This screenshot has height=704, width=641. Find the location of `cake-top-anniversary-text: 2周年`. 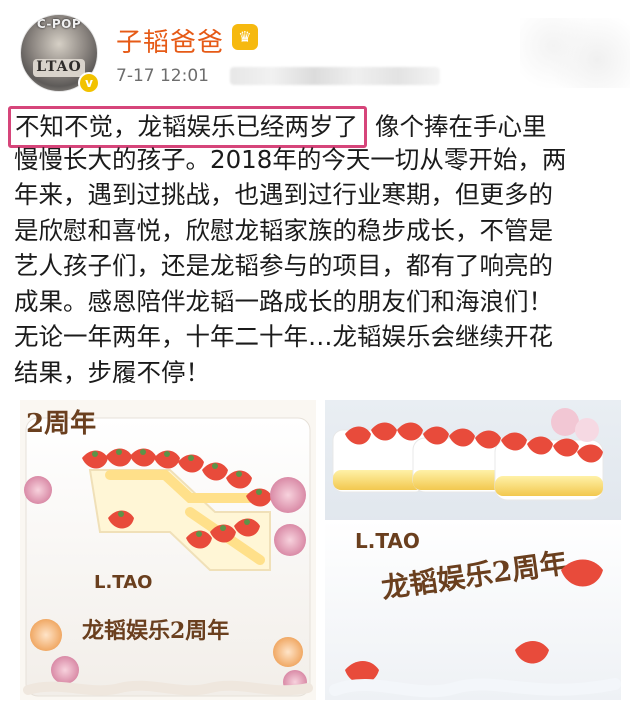

cake-top-anniversary-text: 2周年 is located at coordinates (61, 423).